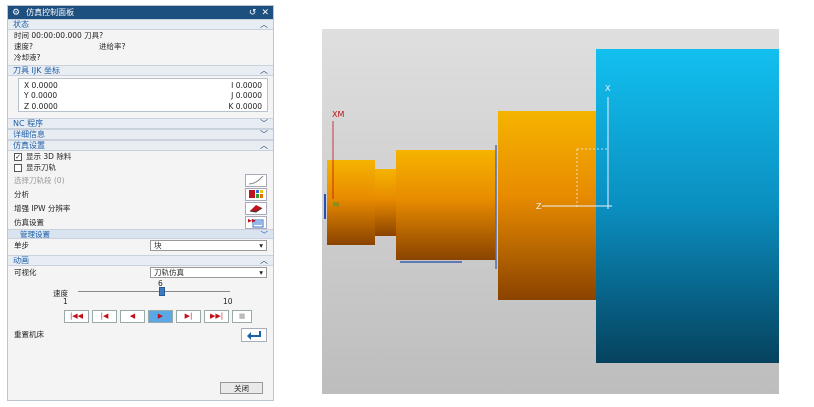 The width and height of the screenshot is (814, 407). Describe the element at coordinates (21, 24) in the screenshot. I see `section-status-label: 状态` at that location.